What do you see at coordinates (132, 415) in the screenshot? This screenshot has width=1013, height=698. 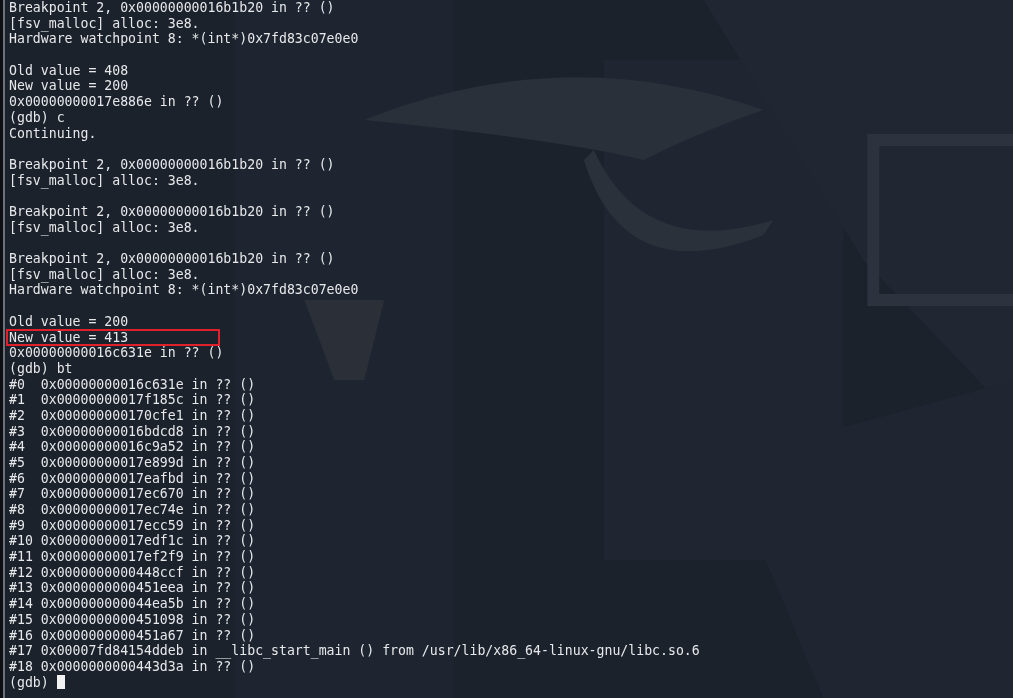 I see `terminal-line: #2 0x000000000170cfe1 in ?? ()` at bounding box center [132, 415].